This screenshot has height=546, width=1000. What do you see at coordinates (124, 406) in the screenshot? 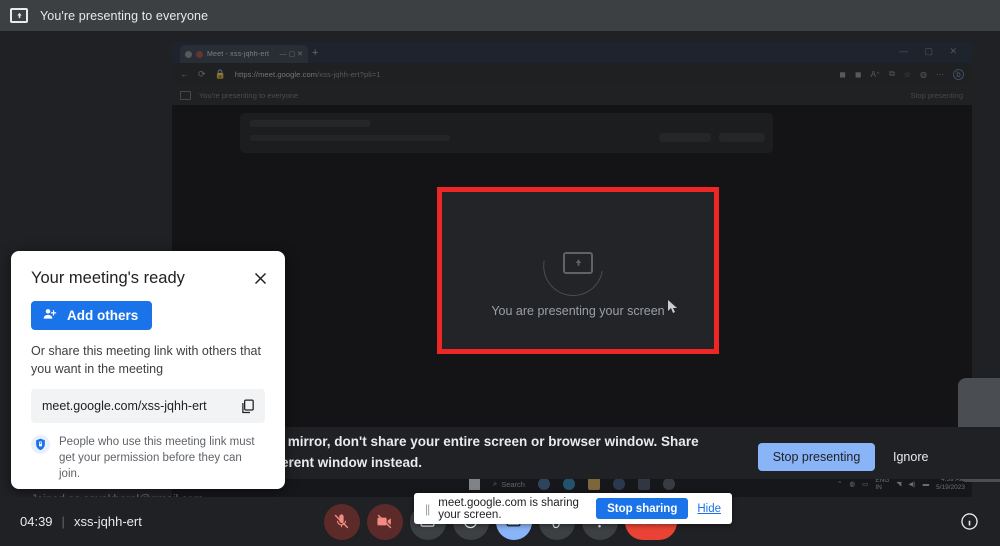
I see `meeting-link-text: meet.google.com/xss-jqhh-ert` at bounding box center [124, 406].